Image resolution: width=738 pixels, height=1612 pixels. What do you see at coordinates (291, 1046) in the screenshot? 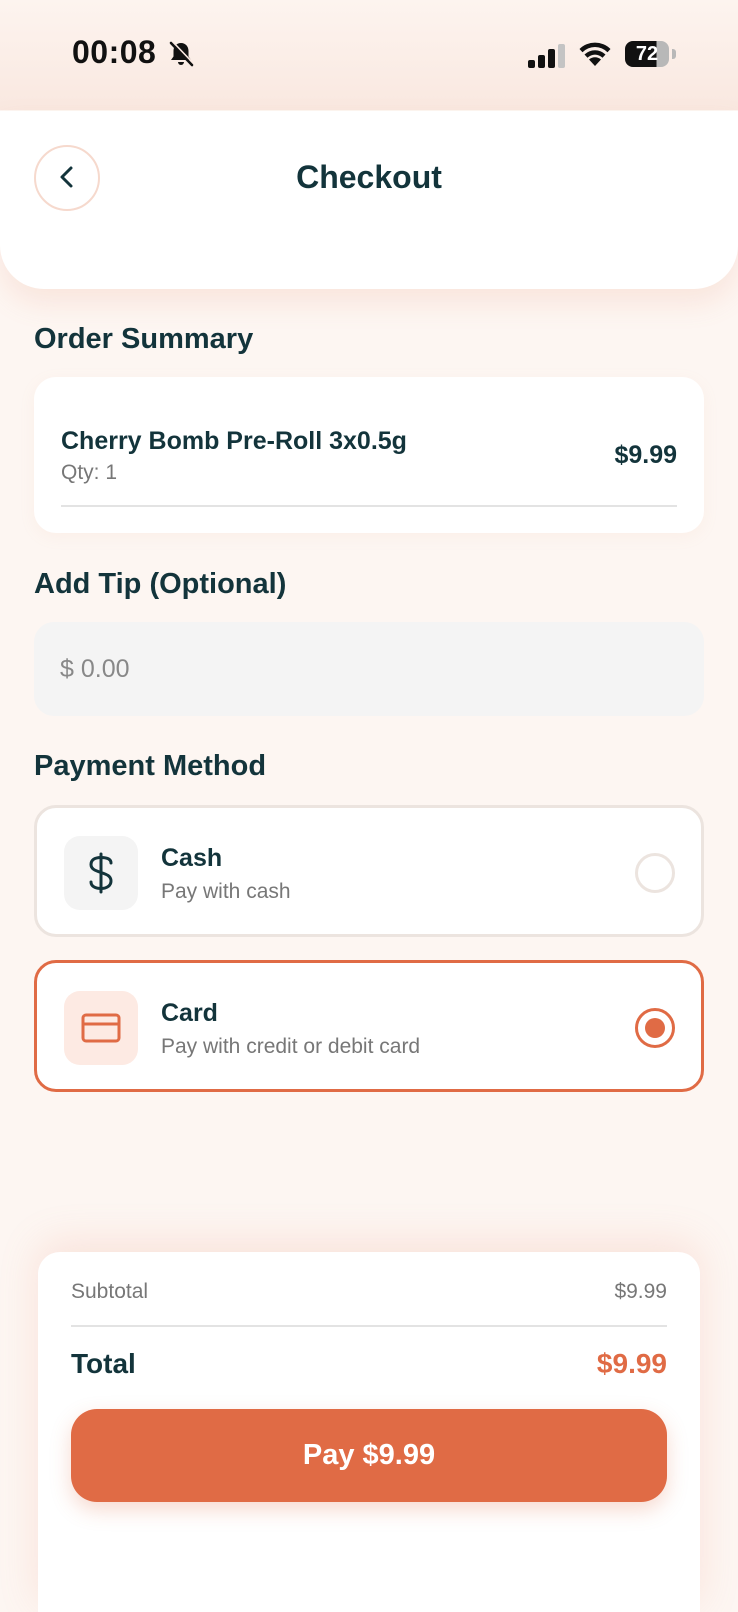
I see `payment-option-description: Pay with credit or debit card` at bounding box center [291, 1046].